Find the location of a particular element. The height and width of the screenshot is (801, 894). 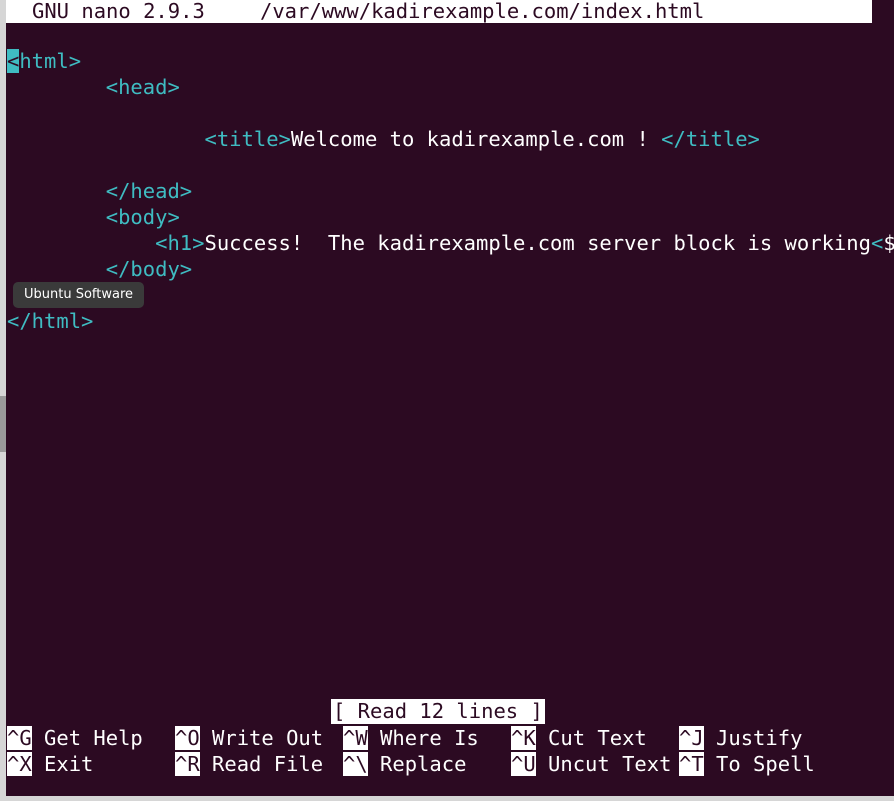

bottom-window-edge is located at coordinates (447, 798).